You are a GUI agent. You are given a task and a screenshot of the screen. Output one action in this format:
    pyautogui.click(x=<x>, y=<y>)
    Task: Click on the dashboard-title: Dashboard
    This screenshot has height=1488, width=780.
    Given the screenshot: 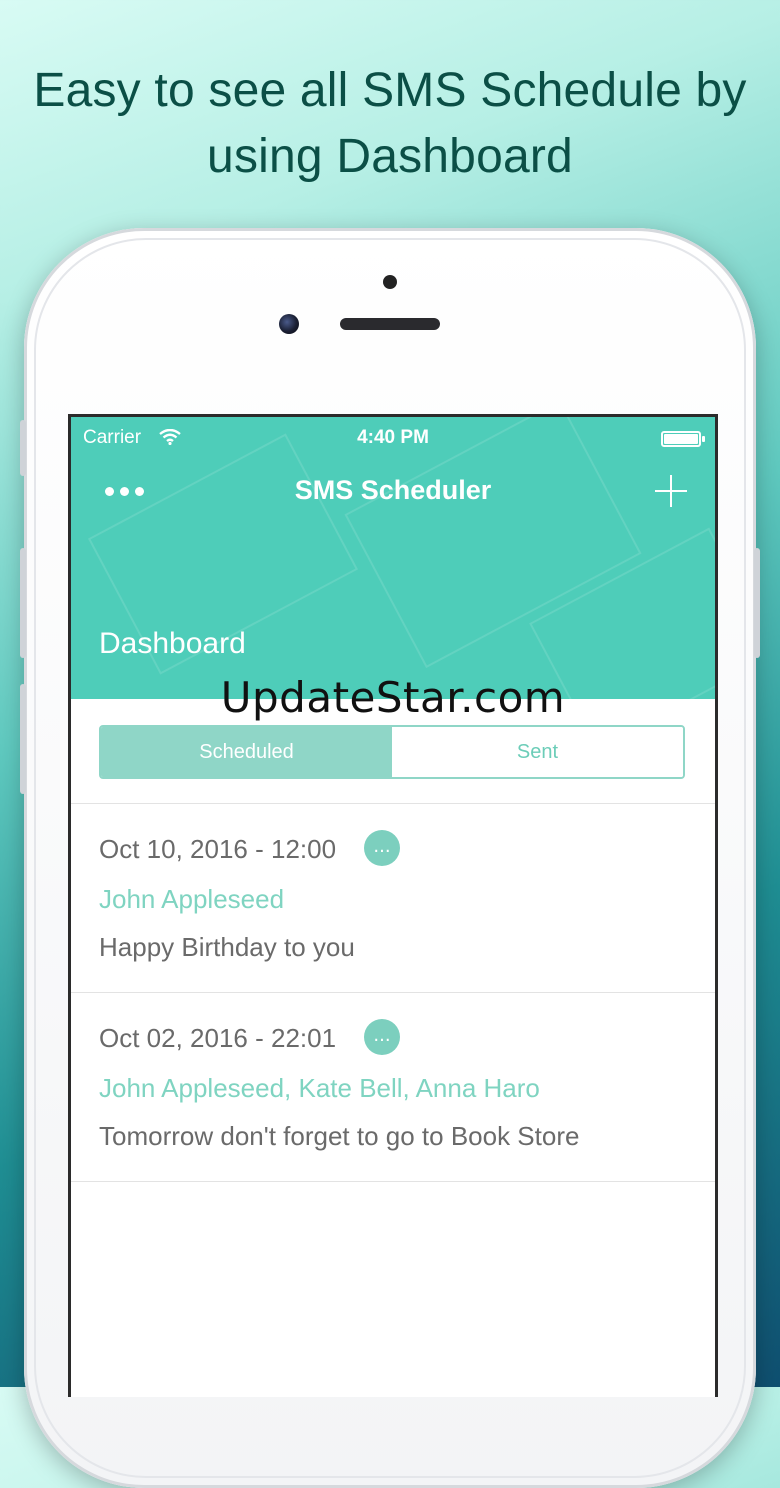 What is the action you would take?
    pyautogui.click(x=172, y=643)
    